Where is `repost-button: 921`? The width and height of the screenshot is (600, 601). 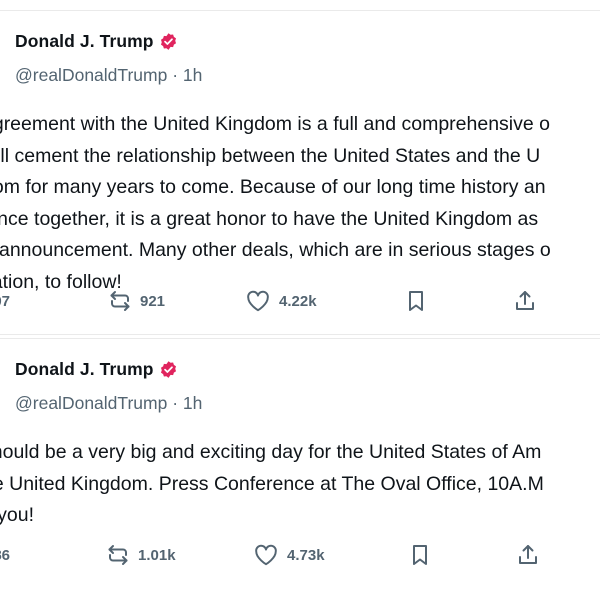 repost-button: 921 is located at coordinates (136, 301).